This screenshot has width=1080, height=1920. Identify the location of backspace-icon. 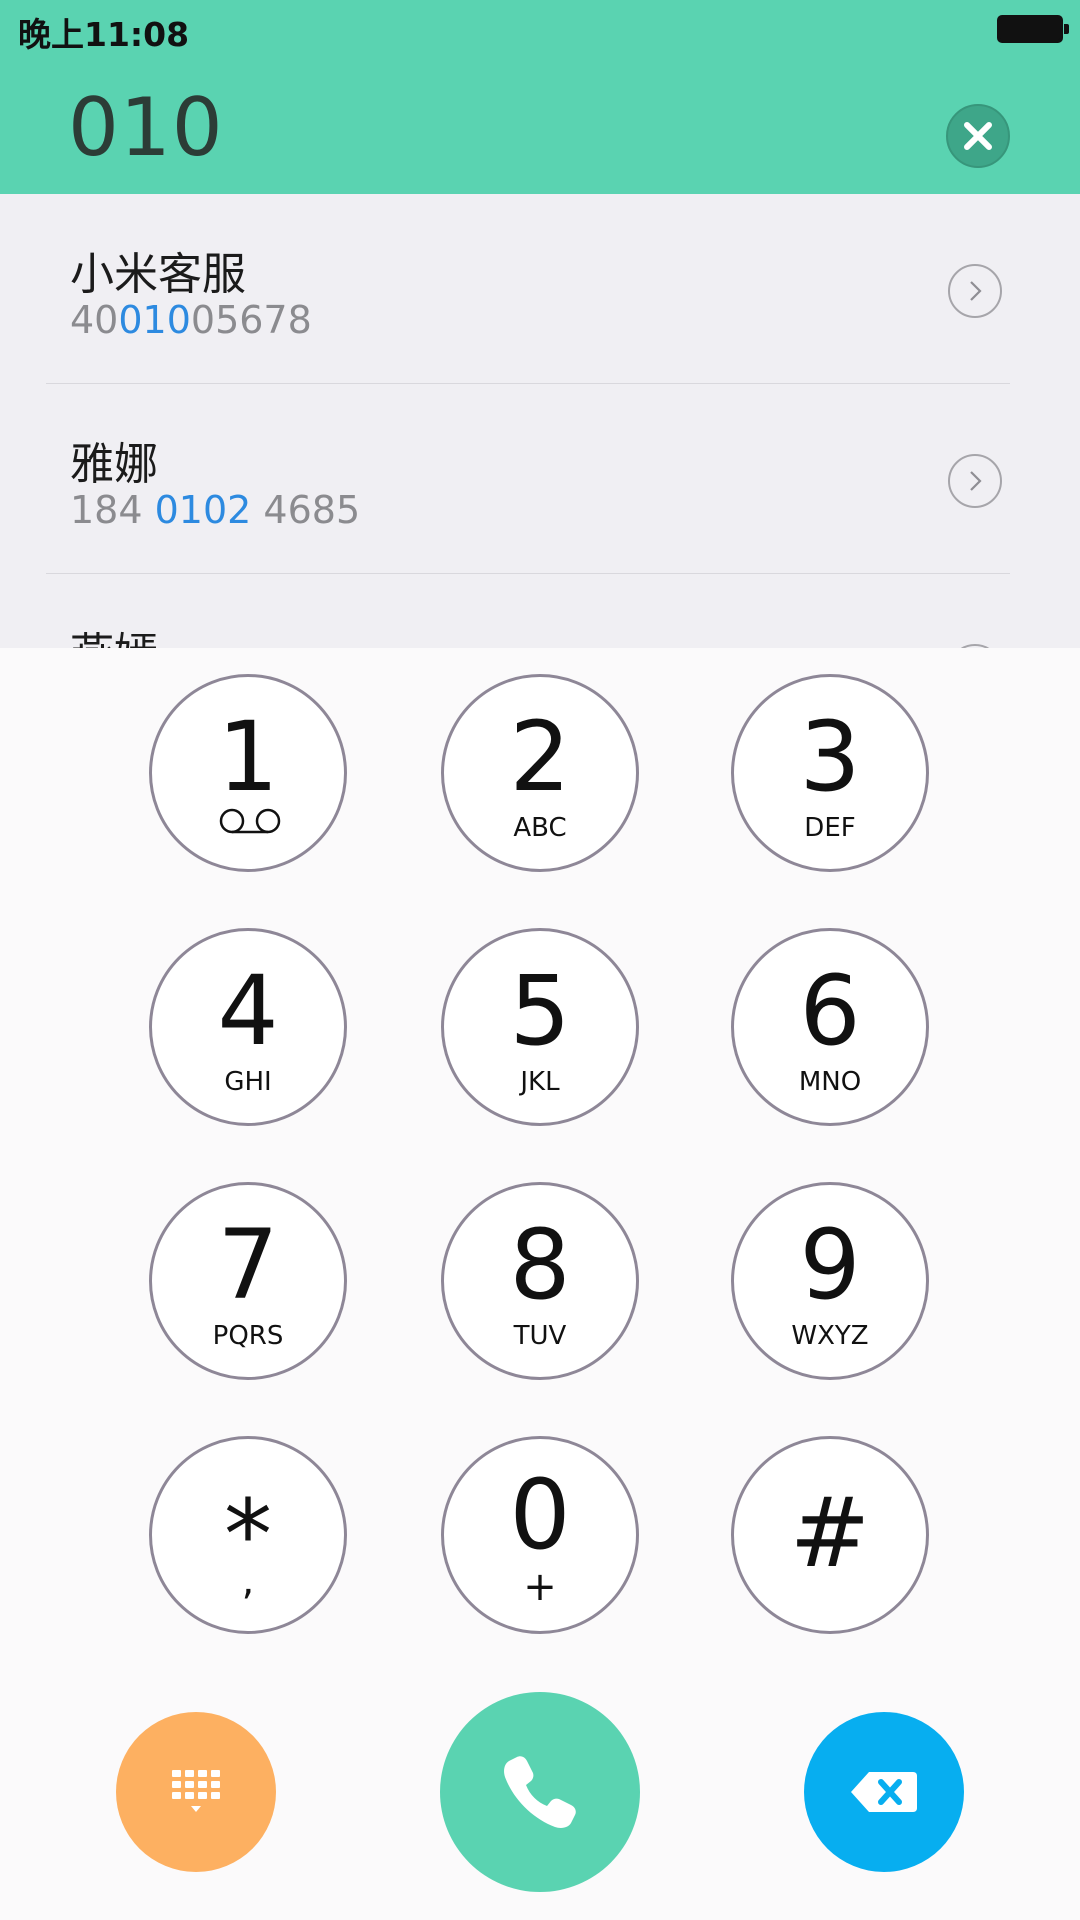
(884, 1792).